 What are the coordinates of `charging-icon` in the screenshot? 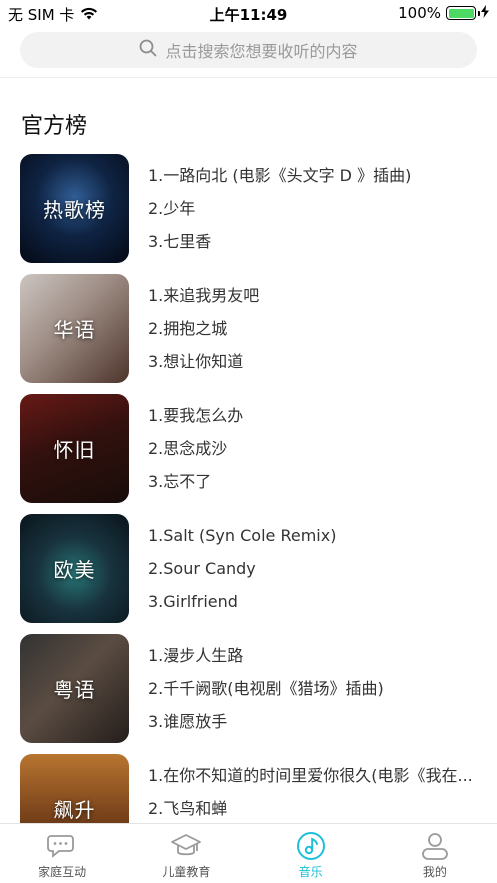 It's located at (485, 13).